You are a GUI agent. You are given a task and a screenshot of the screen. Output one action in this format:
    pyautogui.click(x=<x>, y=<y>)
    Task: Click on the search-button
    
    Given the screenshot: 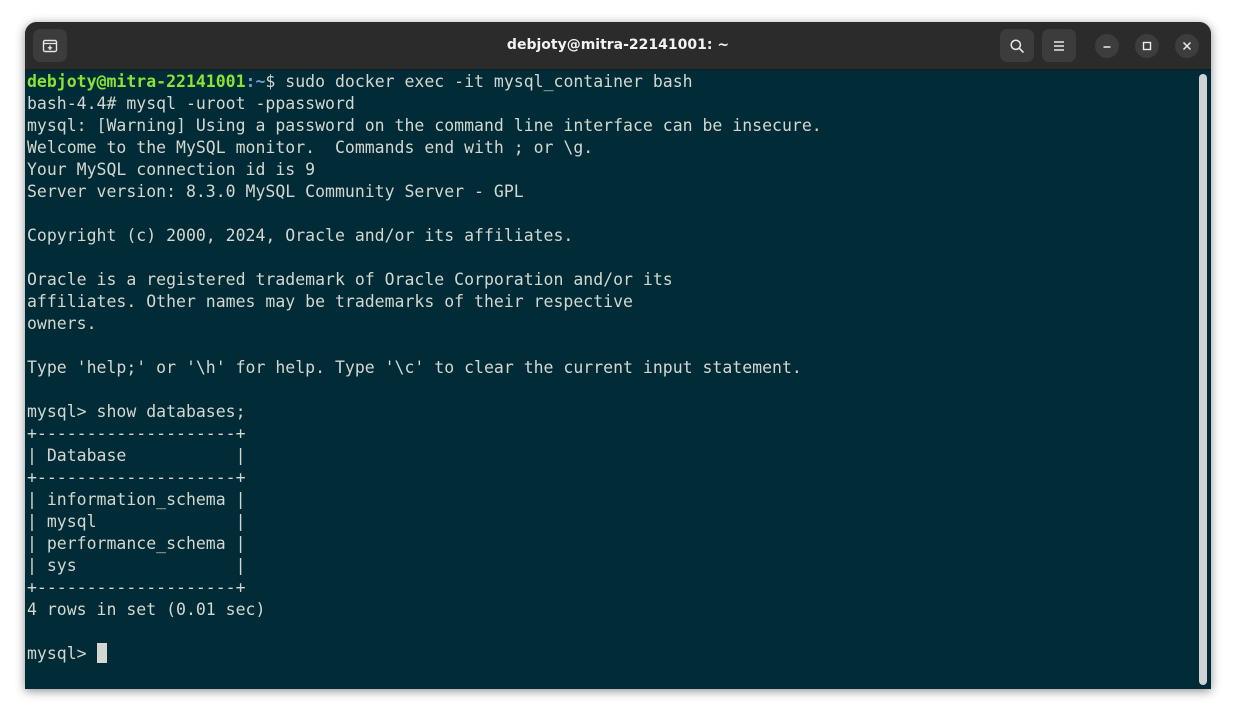 What is the action you would take?
    pyautogui.click(x=1017, y=45)
    